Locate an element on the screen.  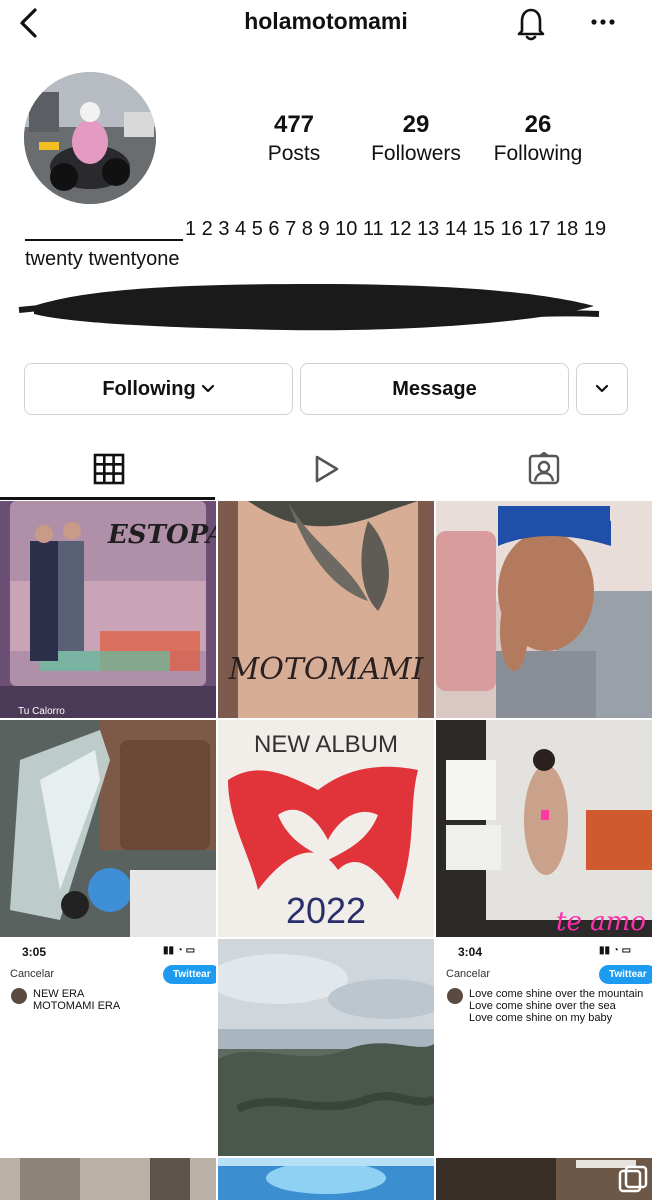
bio-underline is located at coordinates (104, 230).